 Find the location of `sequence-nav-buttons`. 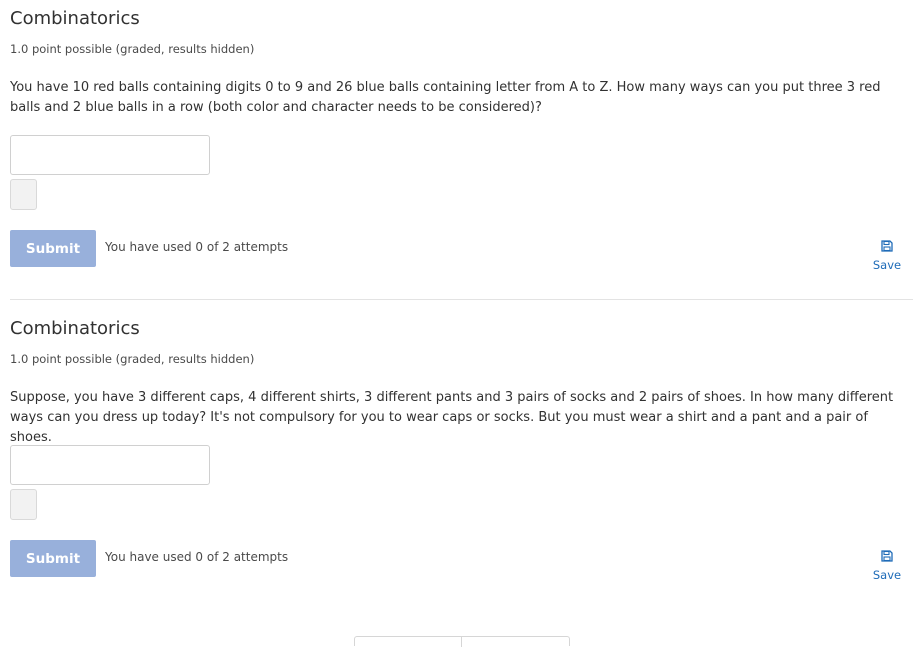

sequence-nav-buttons is located at coordinates (462, 641).